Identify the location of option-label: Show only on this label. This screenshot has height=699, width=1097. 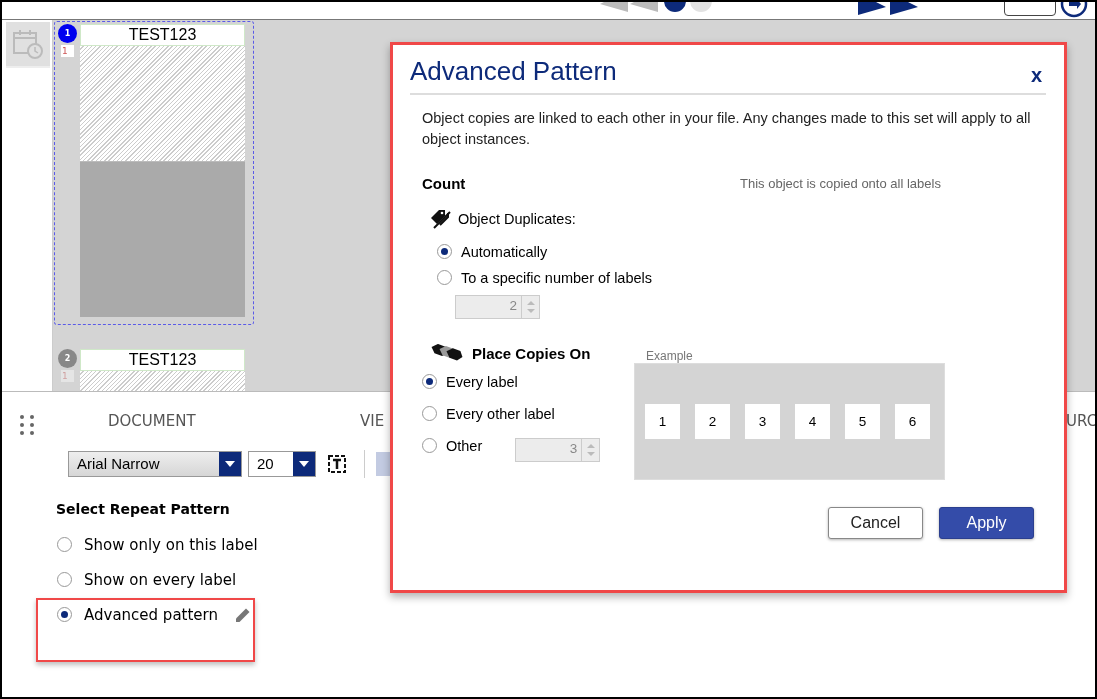
(171, 544).